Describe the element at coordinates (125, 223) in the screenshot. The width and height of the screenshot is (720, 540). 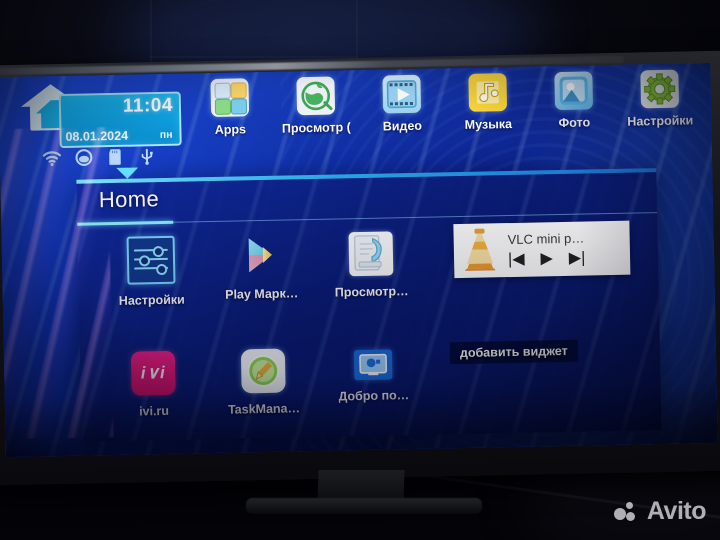
I see `tab-indicator` at that location.